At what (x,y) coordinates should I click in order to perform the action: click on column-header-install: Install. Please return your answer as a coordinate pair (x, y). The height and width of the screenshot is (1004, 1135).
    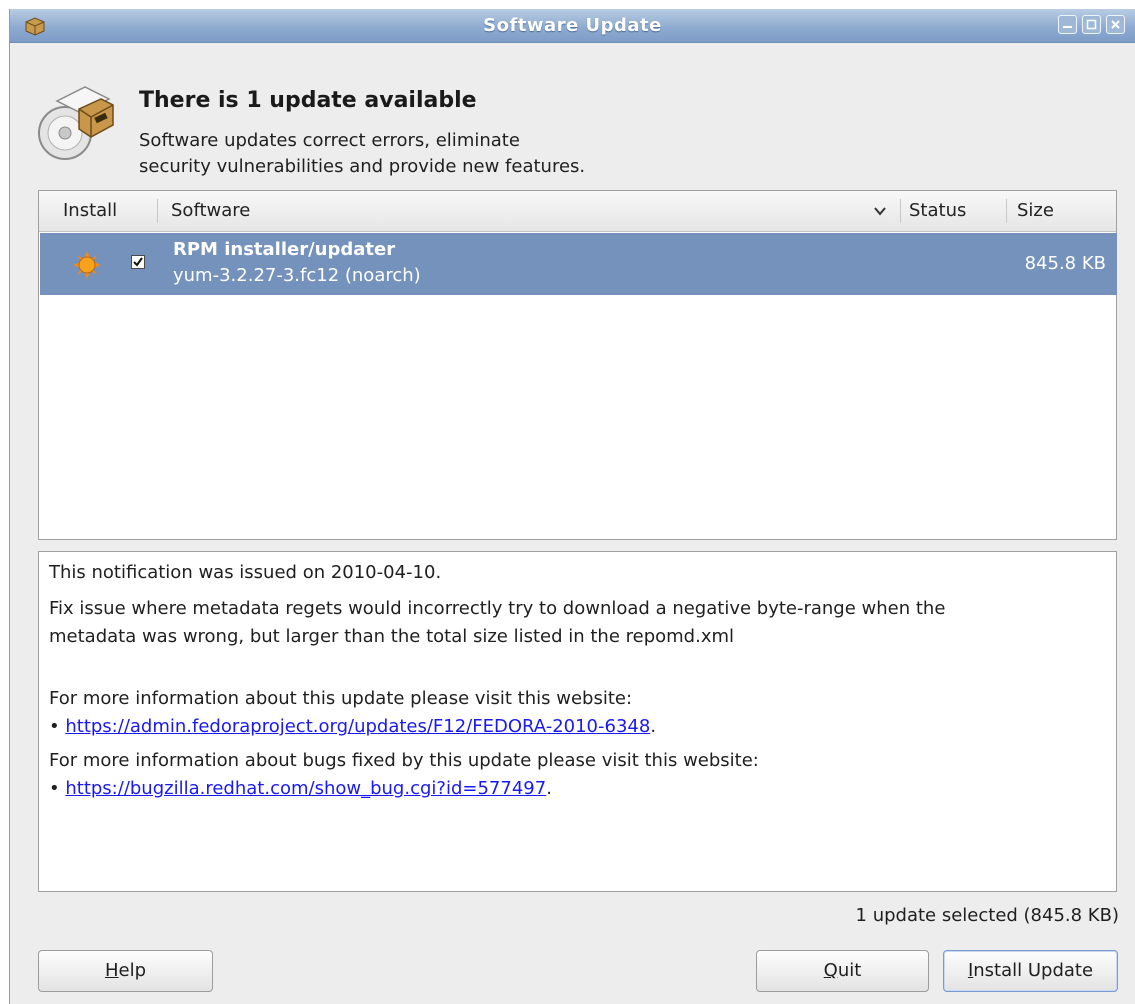
    Looking at the image, I should click on (90, 211).